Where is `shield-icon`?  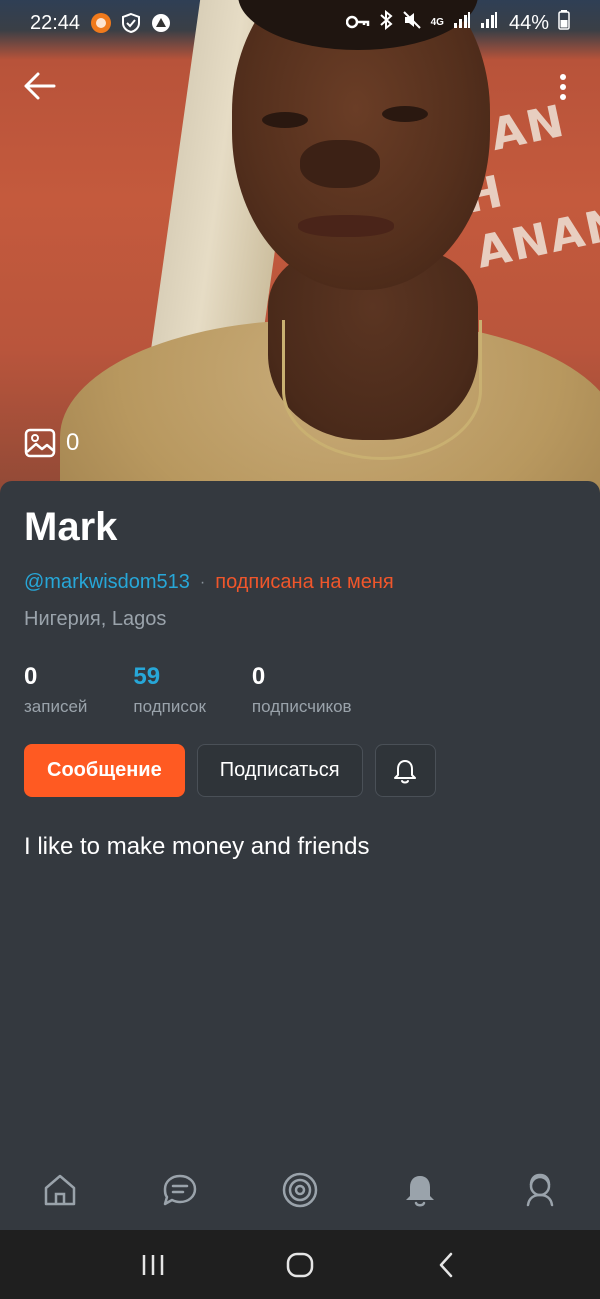 shield-icon is located at coordinates (131, 23).